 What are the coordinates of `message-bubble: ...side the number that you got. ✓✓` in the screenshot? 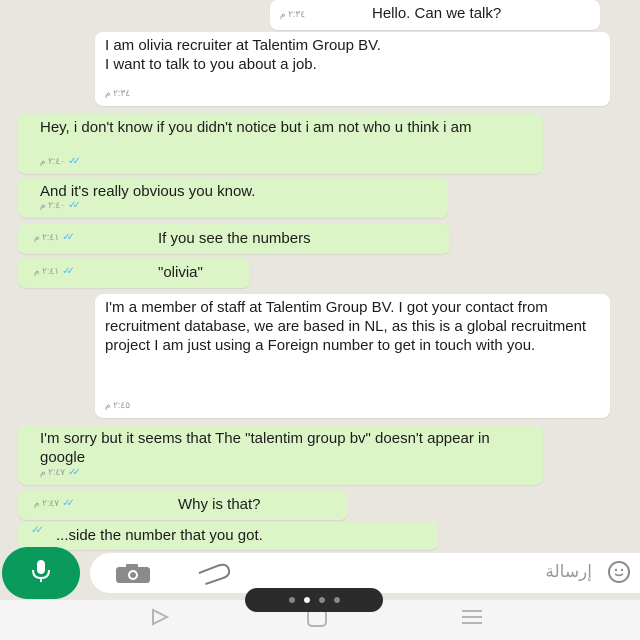 It's located at (228, 536).